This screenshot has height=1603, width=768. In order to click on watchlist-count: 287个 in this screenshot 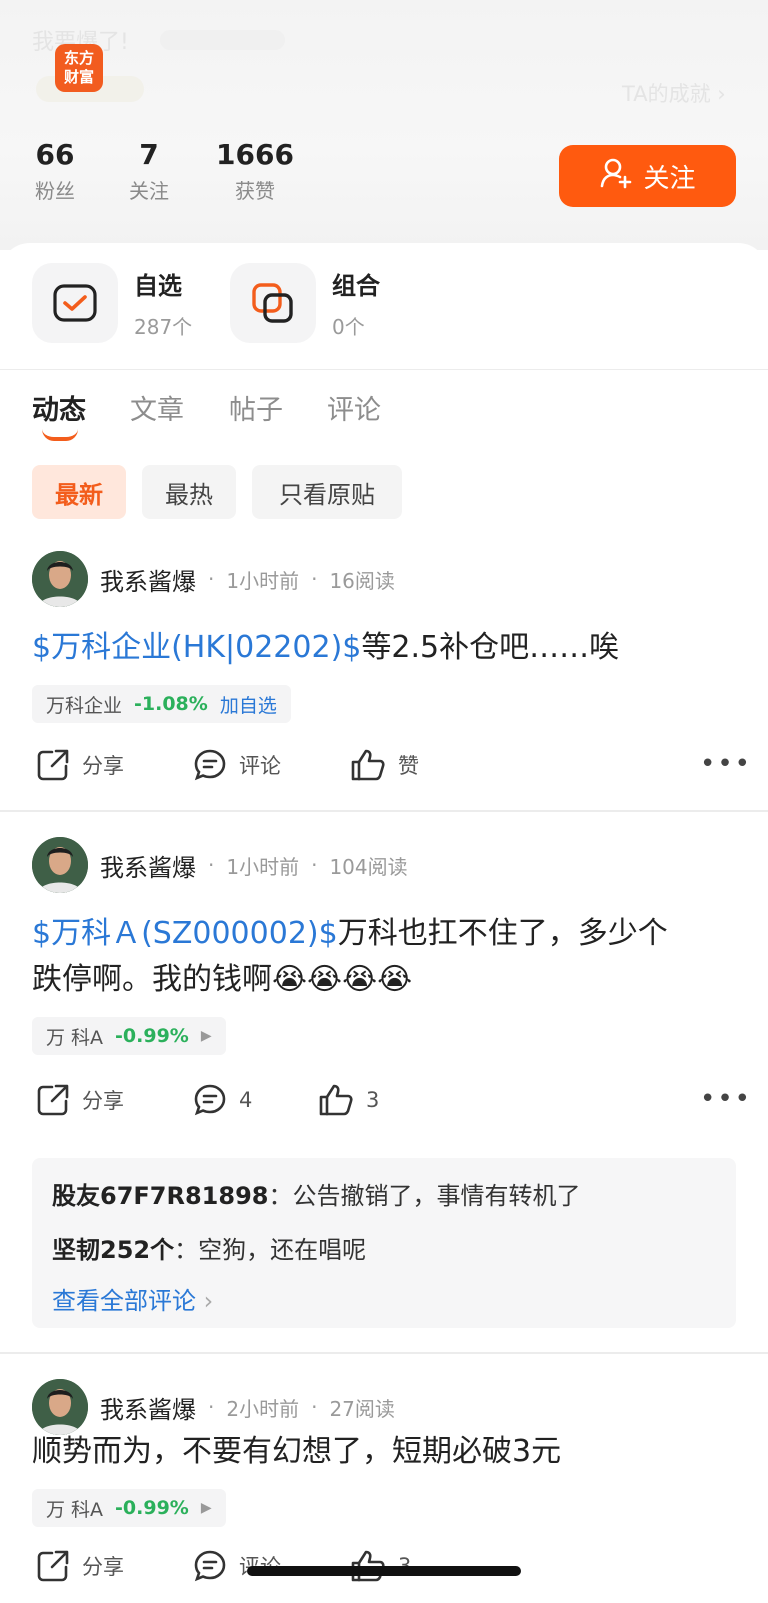, I will do `click(163, 327)`.